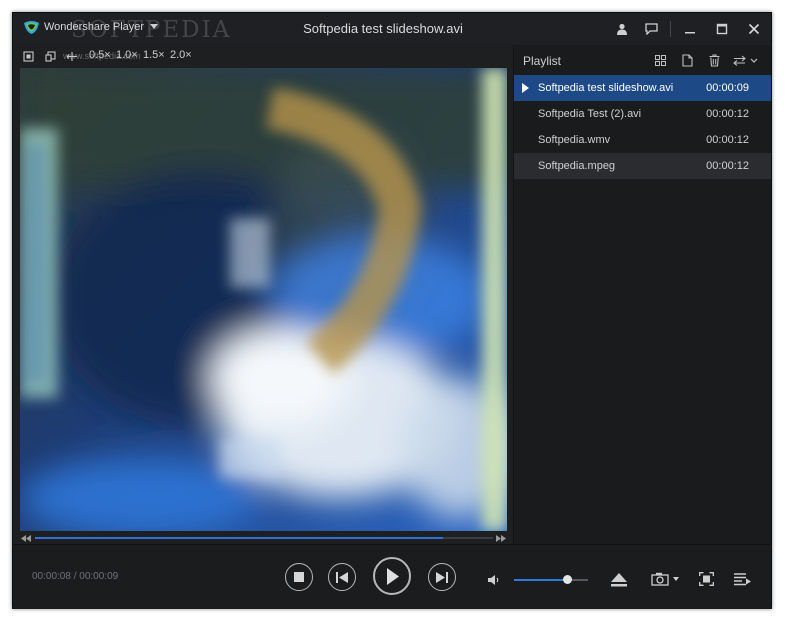 This screenshot has width=792, height=630. What do you see at coordinates (154, 26) in the screenshot?
I see `app-menu-chevron-icon` at bounding box center [154, 26].